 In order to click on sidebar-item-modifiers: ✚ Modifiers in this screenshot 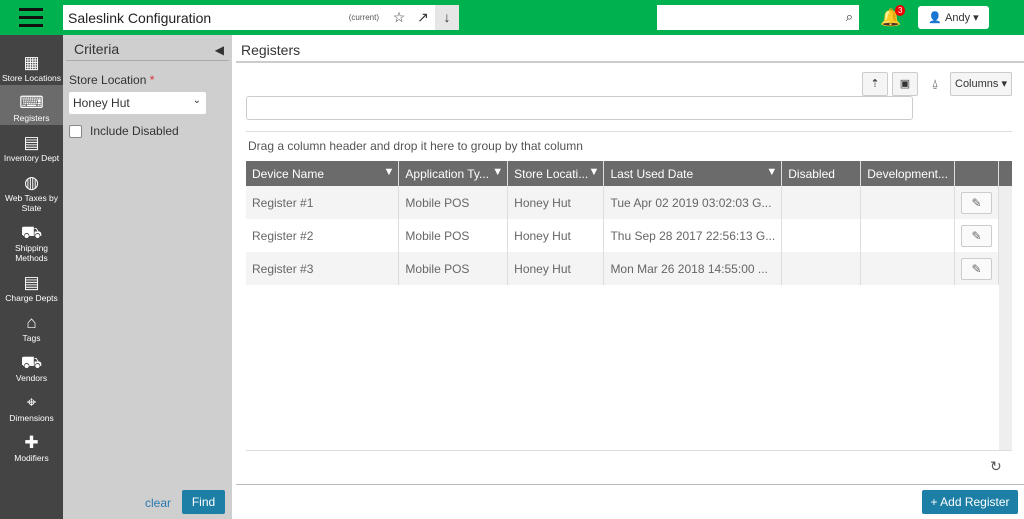, I will do `click(31, 445)`.